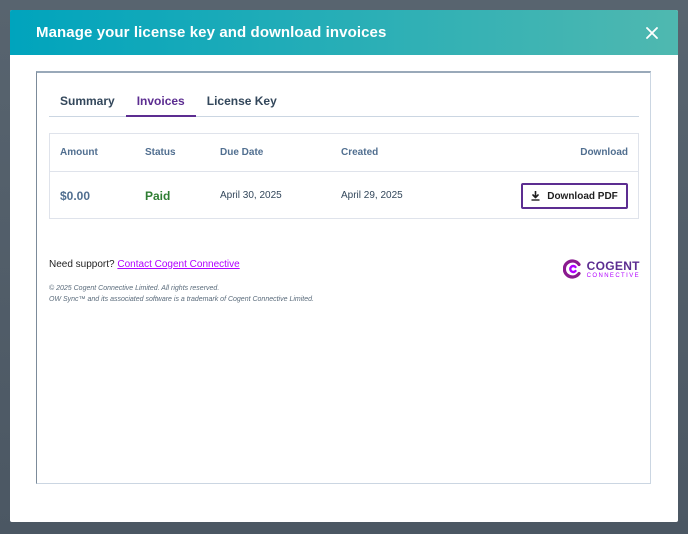  I want to click on download-icon, so click(535, 196).